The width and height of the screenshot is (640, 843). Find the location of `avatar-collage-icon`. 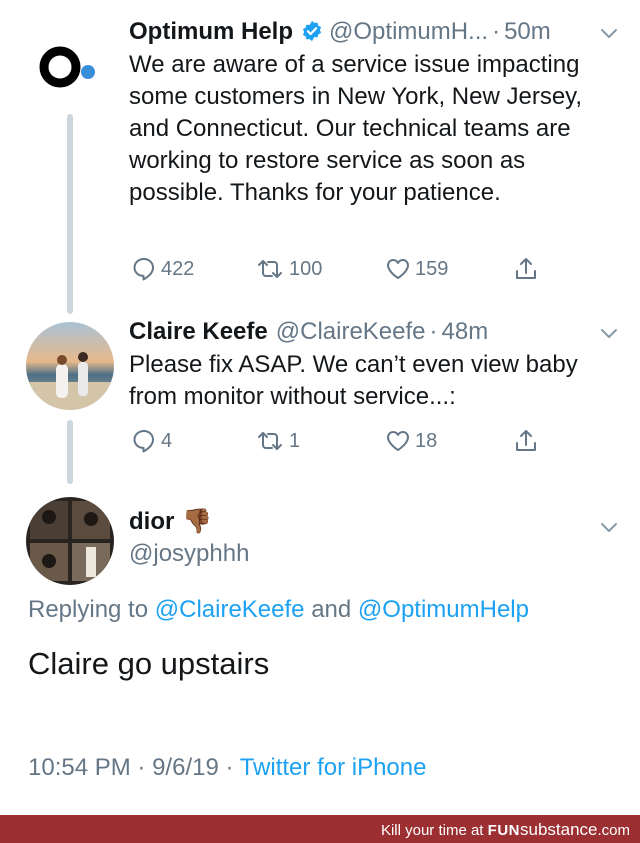

avatar-collage-icon is located at coordinates (70, 541).